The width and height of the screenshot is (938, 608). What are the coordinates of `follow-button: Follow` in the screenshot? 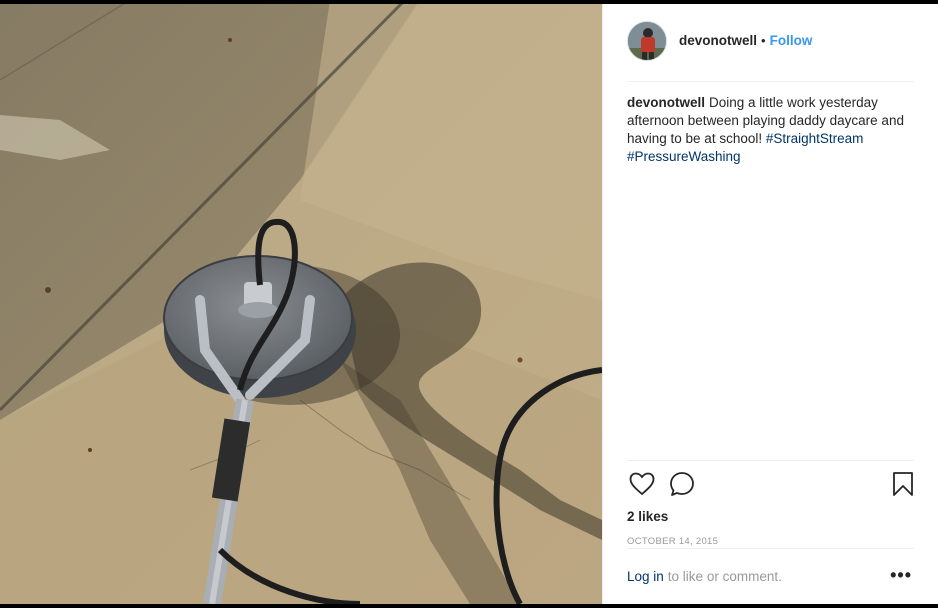 It's located at (791, 40).